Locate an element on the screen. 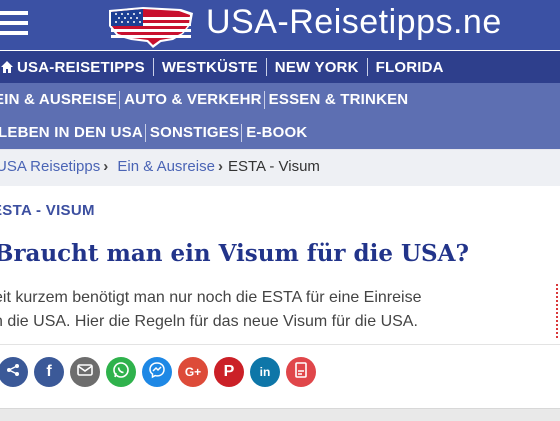  dotted-divider is located at coordinates (558, 311).